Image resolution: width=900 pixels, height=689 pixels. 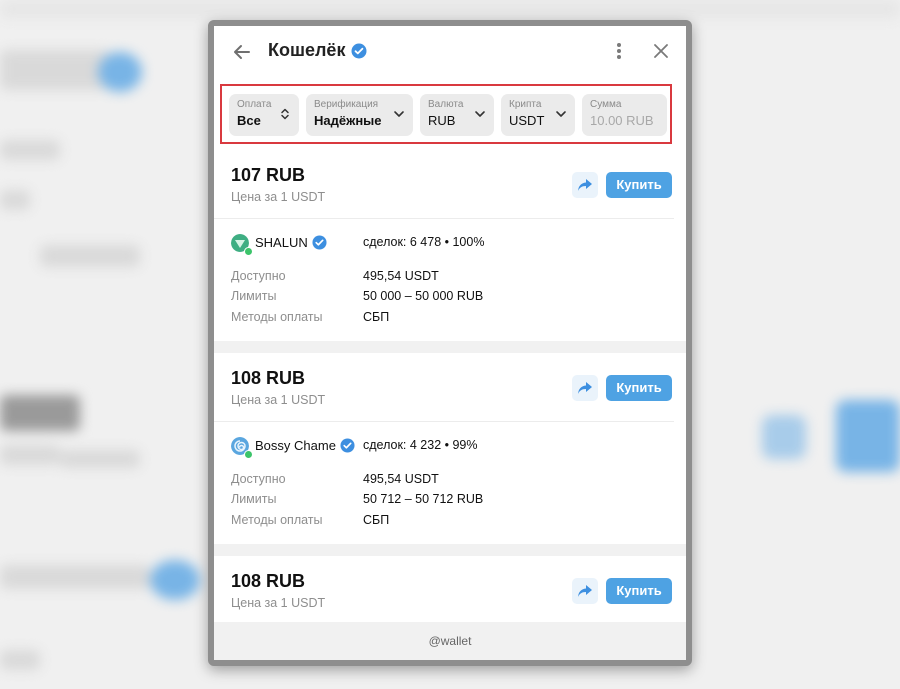 I want to click on header: Кошелёк, so click(x=450, y=53).